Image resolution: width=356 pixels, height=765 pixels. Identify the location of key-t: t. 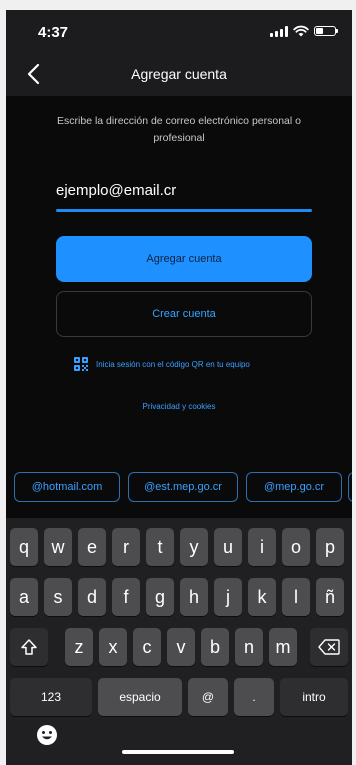
(160, 547).